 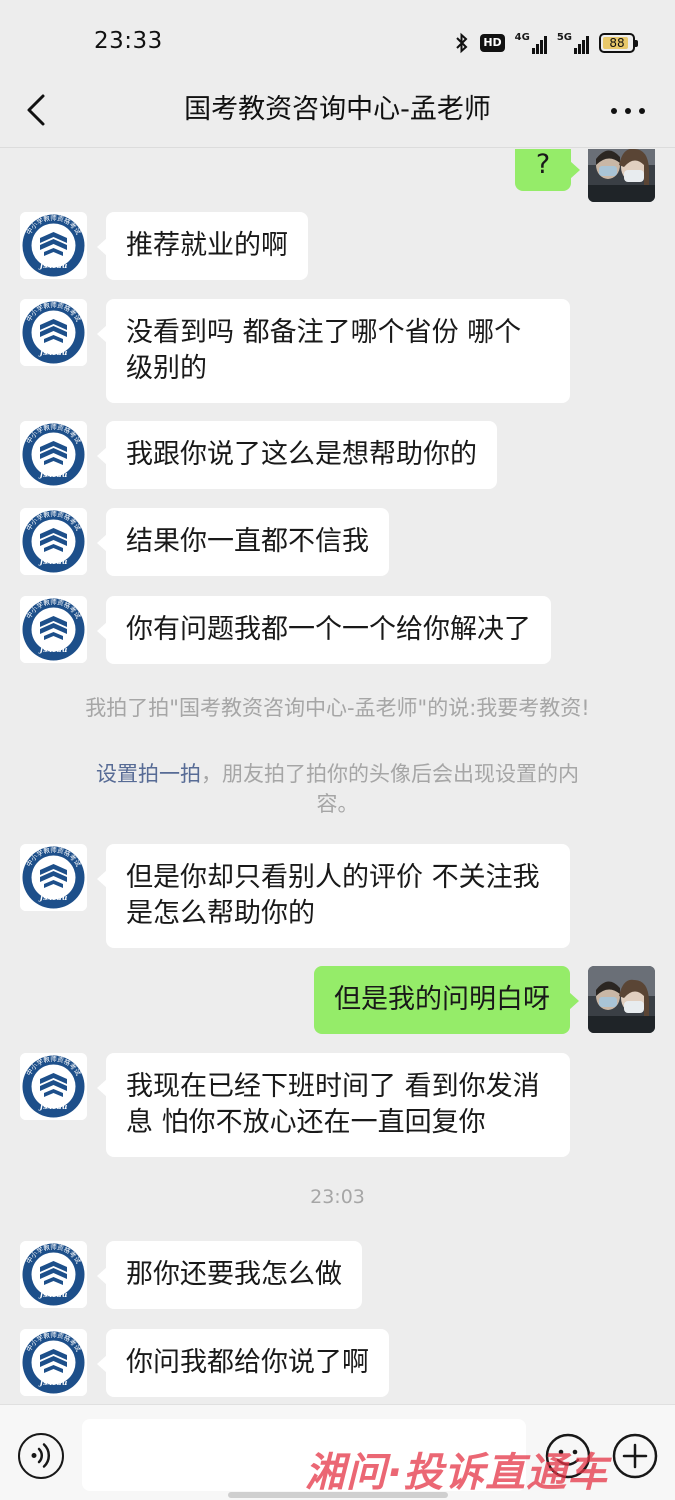 I want to click on chevron-left-icon, so click(x=36, y=110).